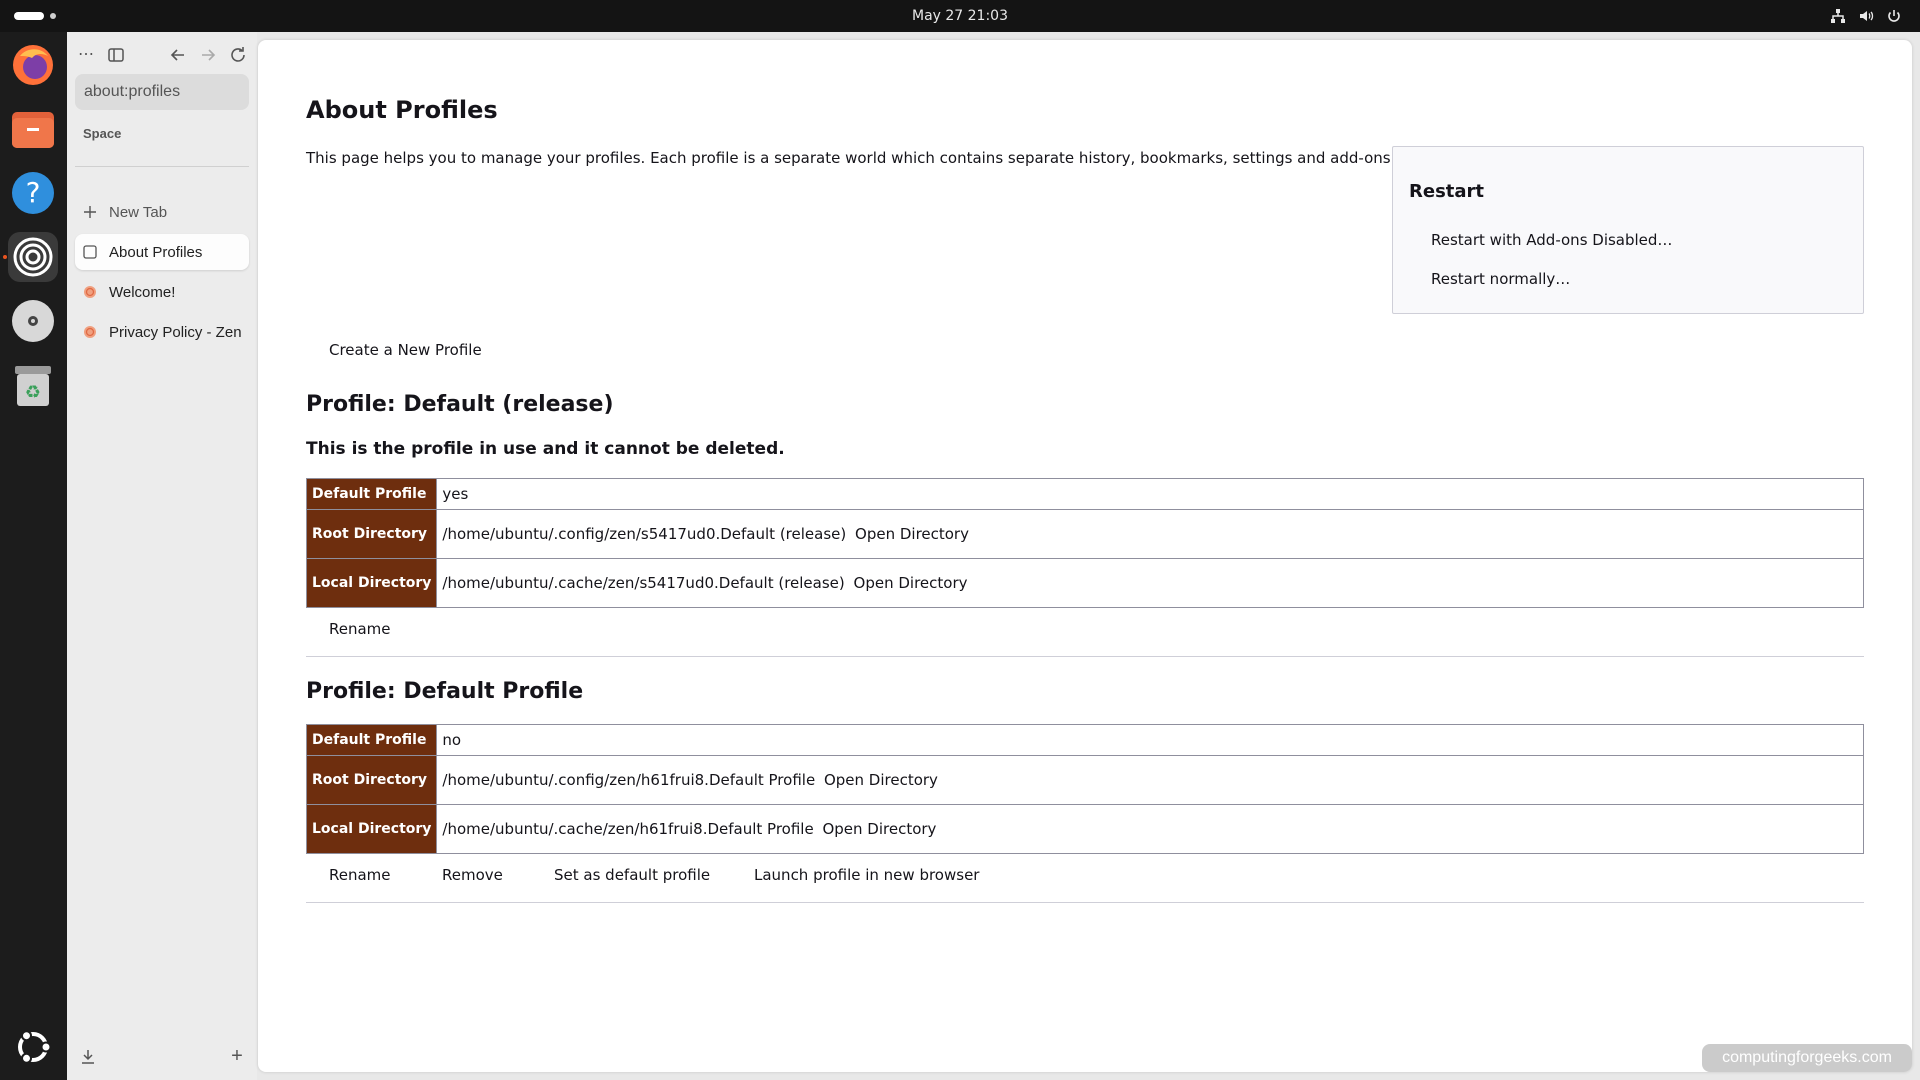 The width and height of the screenshot is (1920, 1080). Describe the element at coordinates (33, 321) in the screenshot. I see `disc-icon` at that location.